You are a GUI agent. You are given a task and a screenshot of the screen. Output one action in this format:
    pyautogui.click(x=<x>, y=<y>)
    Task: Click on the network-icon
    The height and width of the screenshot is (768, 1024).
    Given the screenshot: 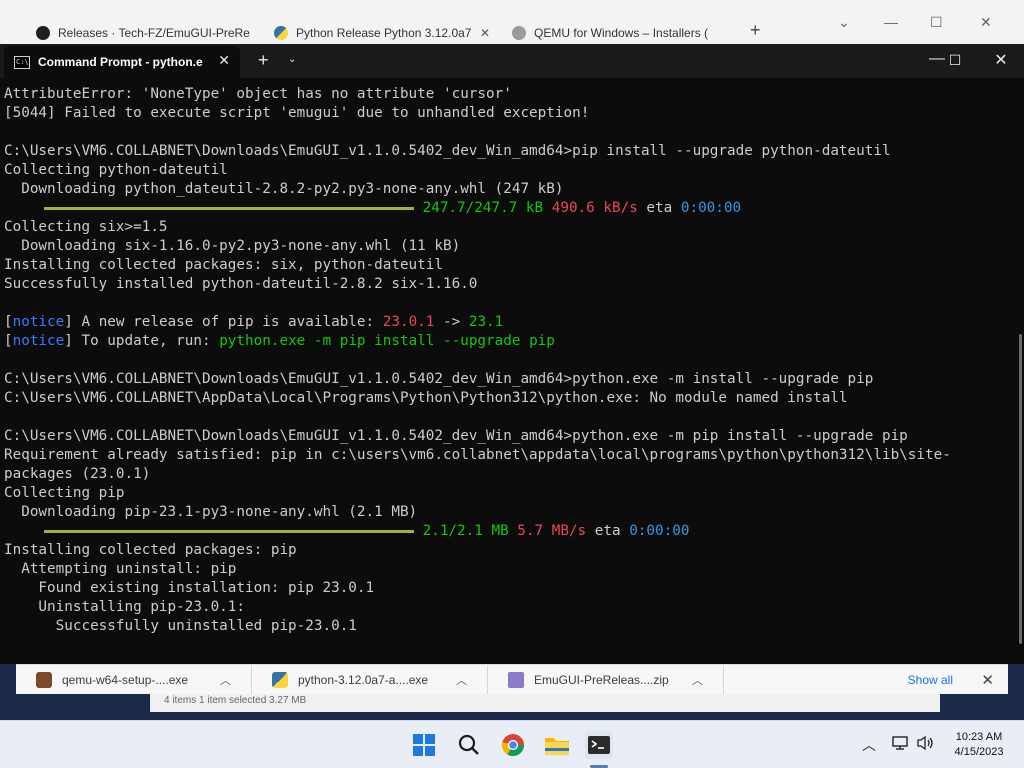 What is the action you would take?
    pyautogui.click(x=901, y=744)
    